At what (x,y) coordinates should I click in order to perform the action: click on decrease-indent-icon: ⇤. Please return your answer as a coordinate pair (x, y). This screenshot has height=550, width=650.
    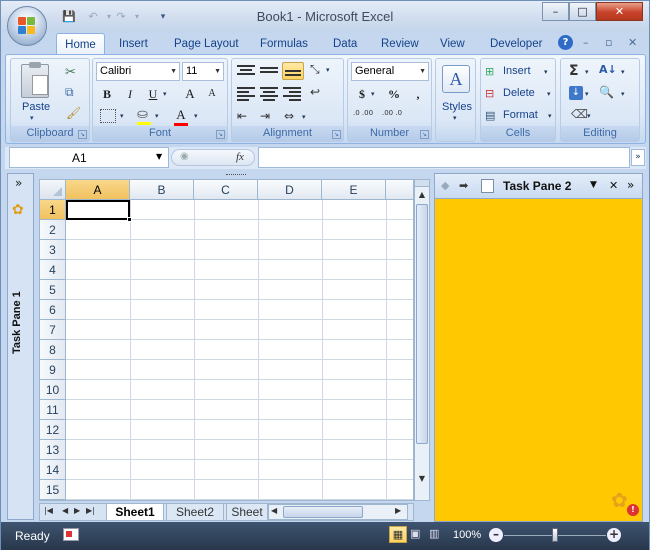
    Looking at the image, I should click on (242, 116).